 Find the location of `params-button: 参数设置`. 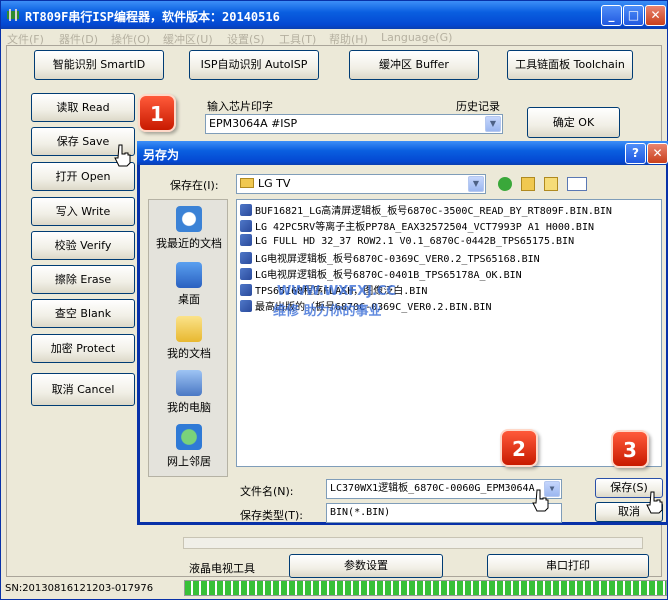

params-button: 参数设置 is located at coordinates (366, 566).